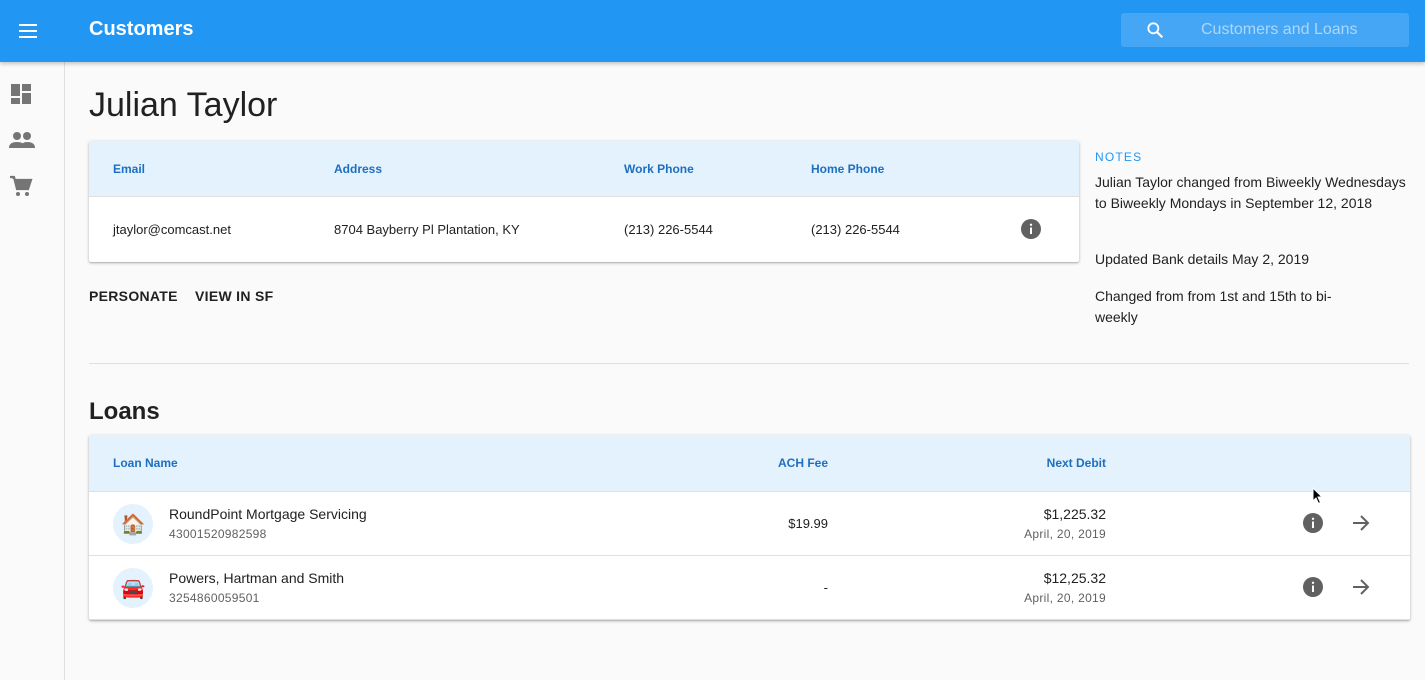 The height and width of the screenshot is (680, 1425). What do you see at coordinates (257, 578) in the screenshot?
I see `loan-name: Powers, Hartman and Smith` at bounding box center [257, 578].